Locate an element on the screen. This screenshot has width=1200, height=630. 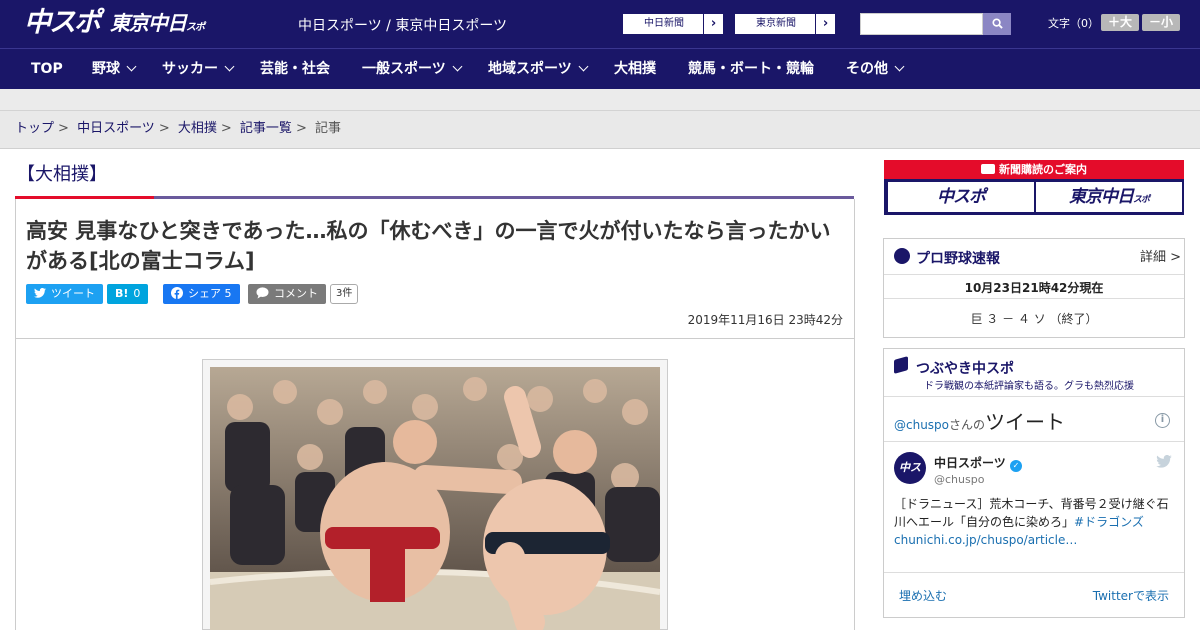
embed-link: 埋め込む is located at coordinates (923, 595).